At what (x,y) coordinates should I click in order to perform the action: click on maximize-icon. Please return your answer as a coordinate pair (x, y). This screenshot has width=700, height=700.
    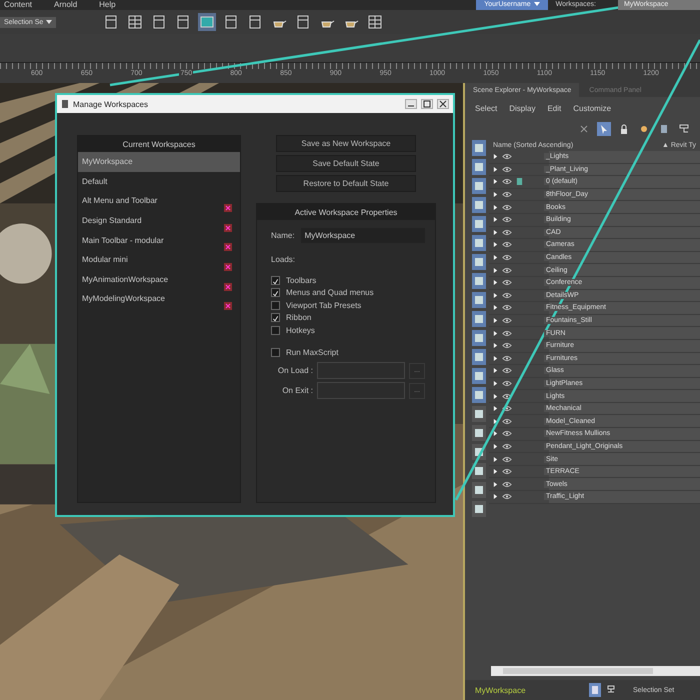
    Looking at the image, I should click on (427, 104).